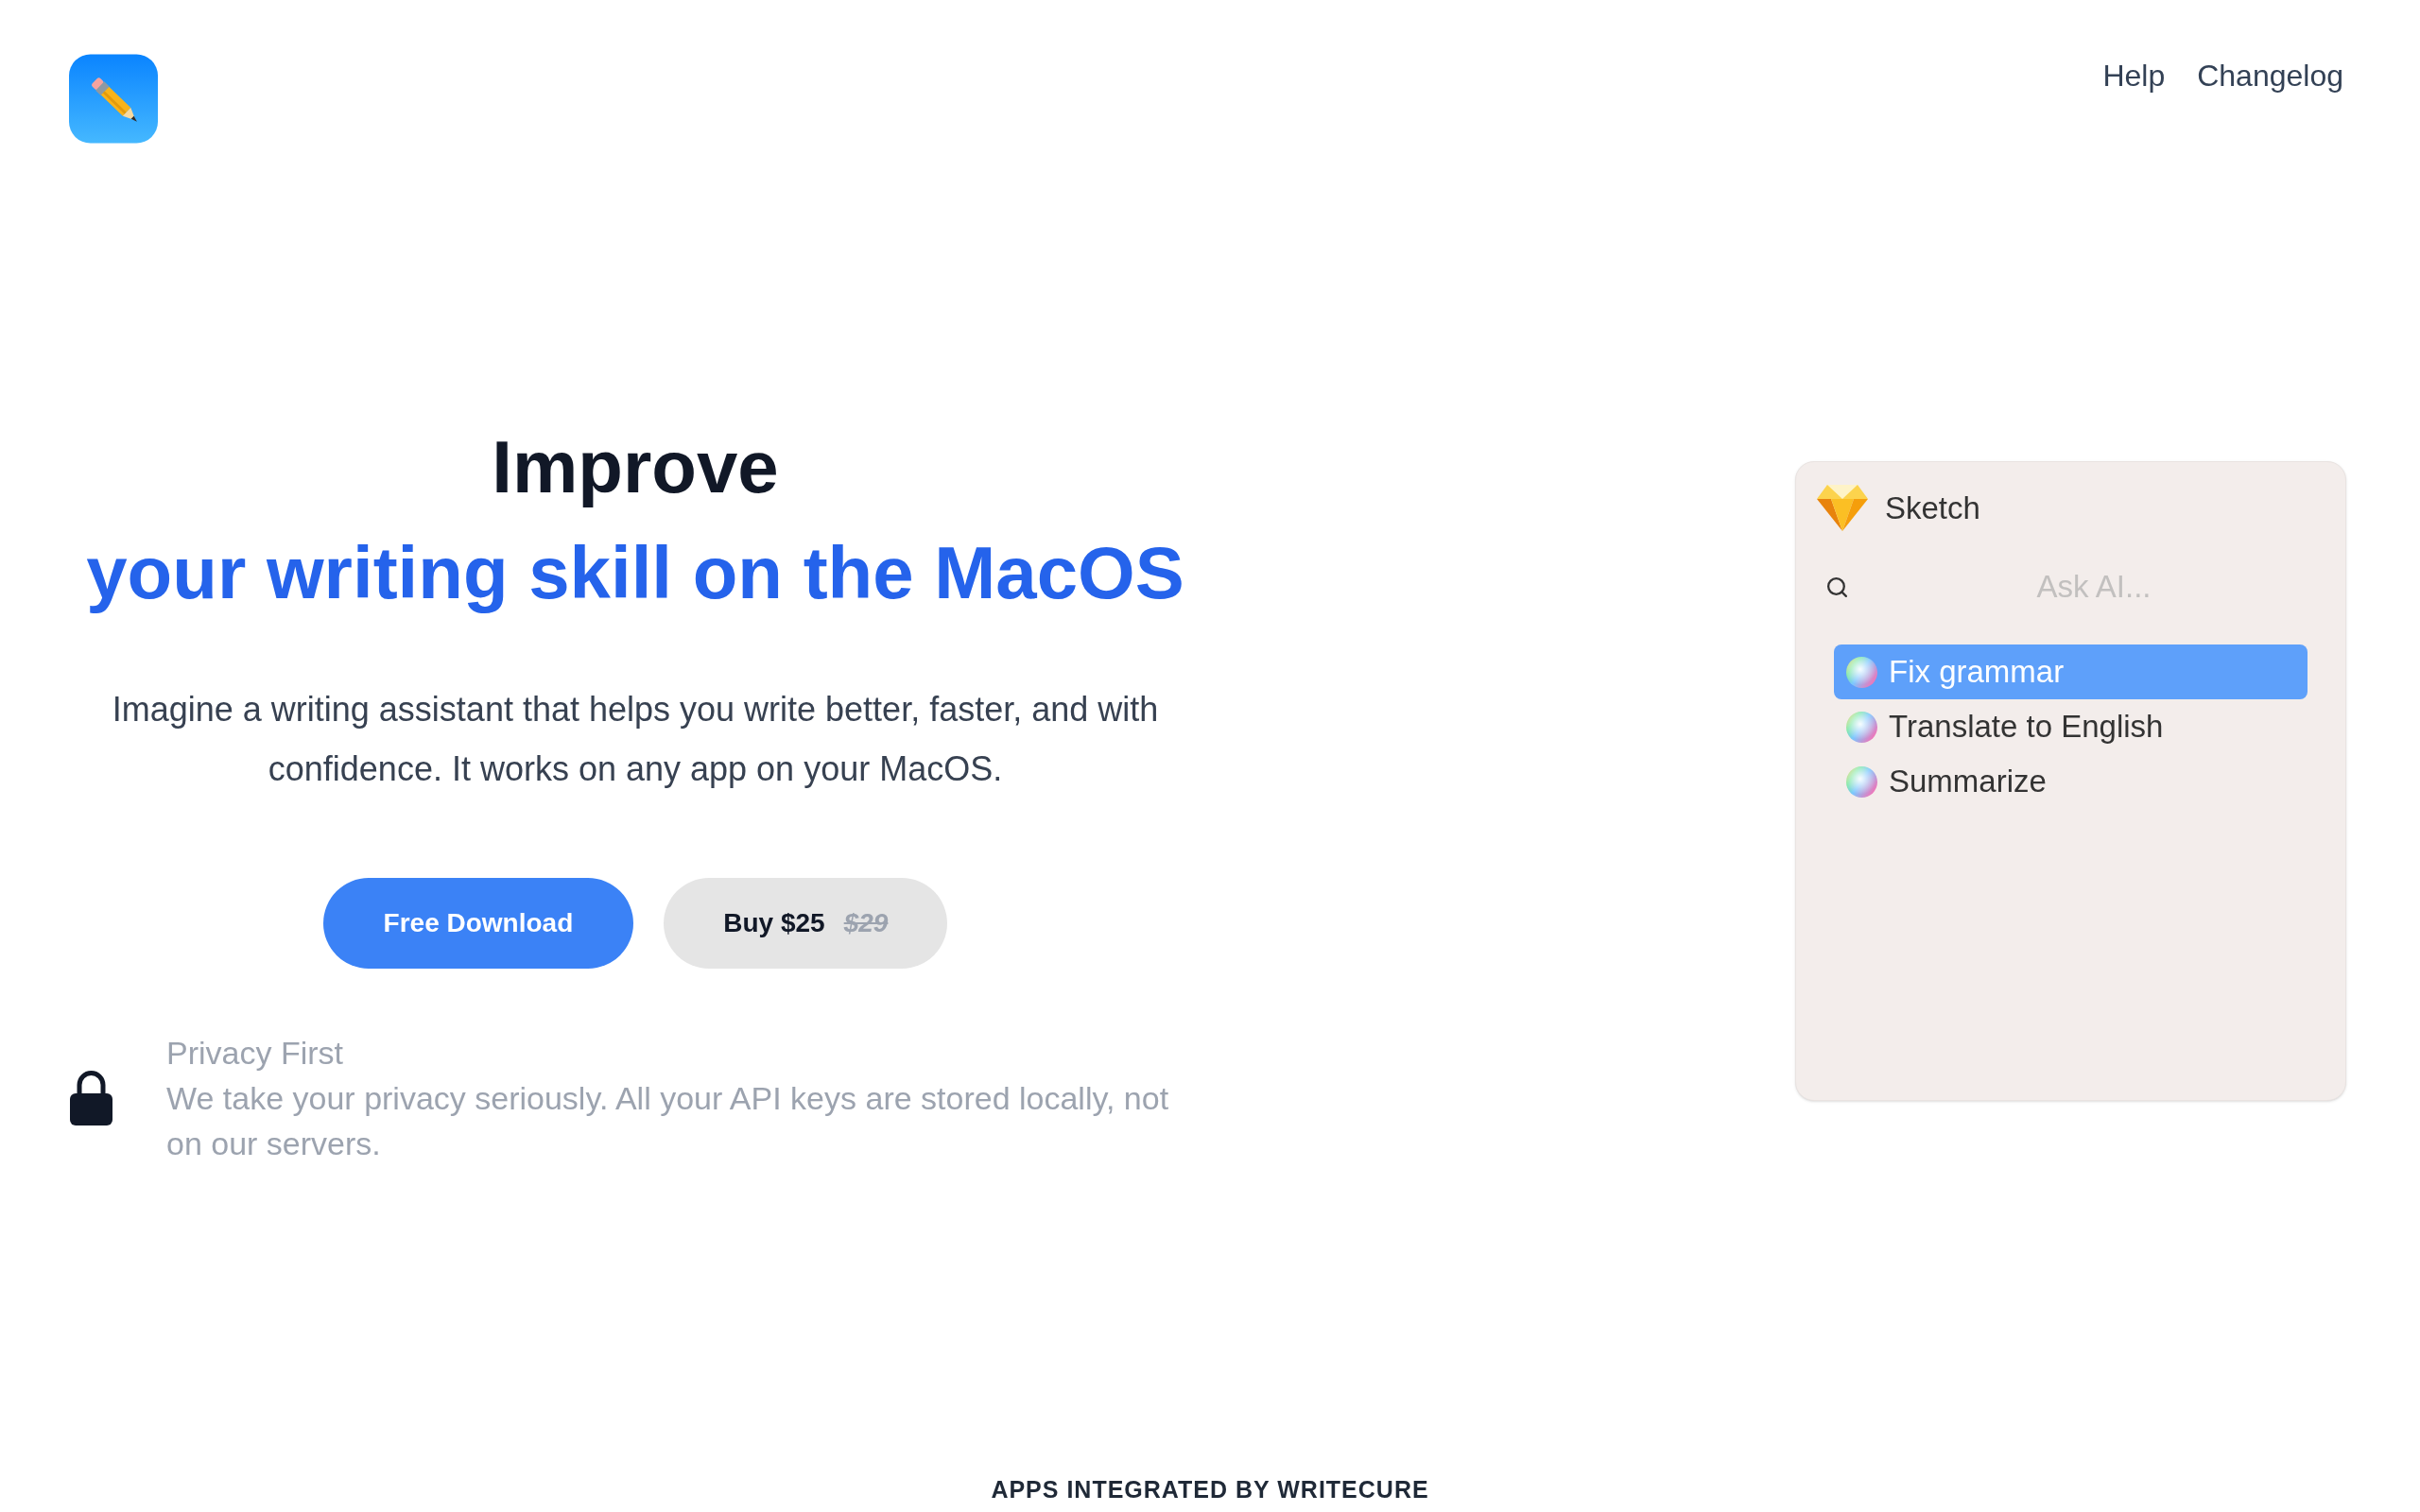 The height and width of the screenshot is (1512, 2420). I want to click on hero-title: Improve, so click(635, 467).